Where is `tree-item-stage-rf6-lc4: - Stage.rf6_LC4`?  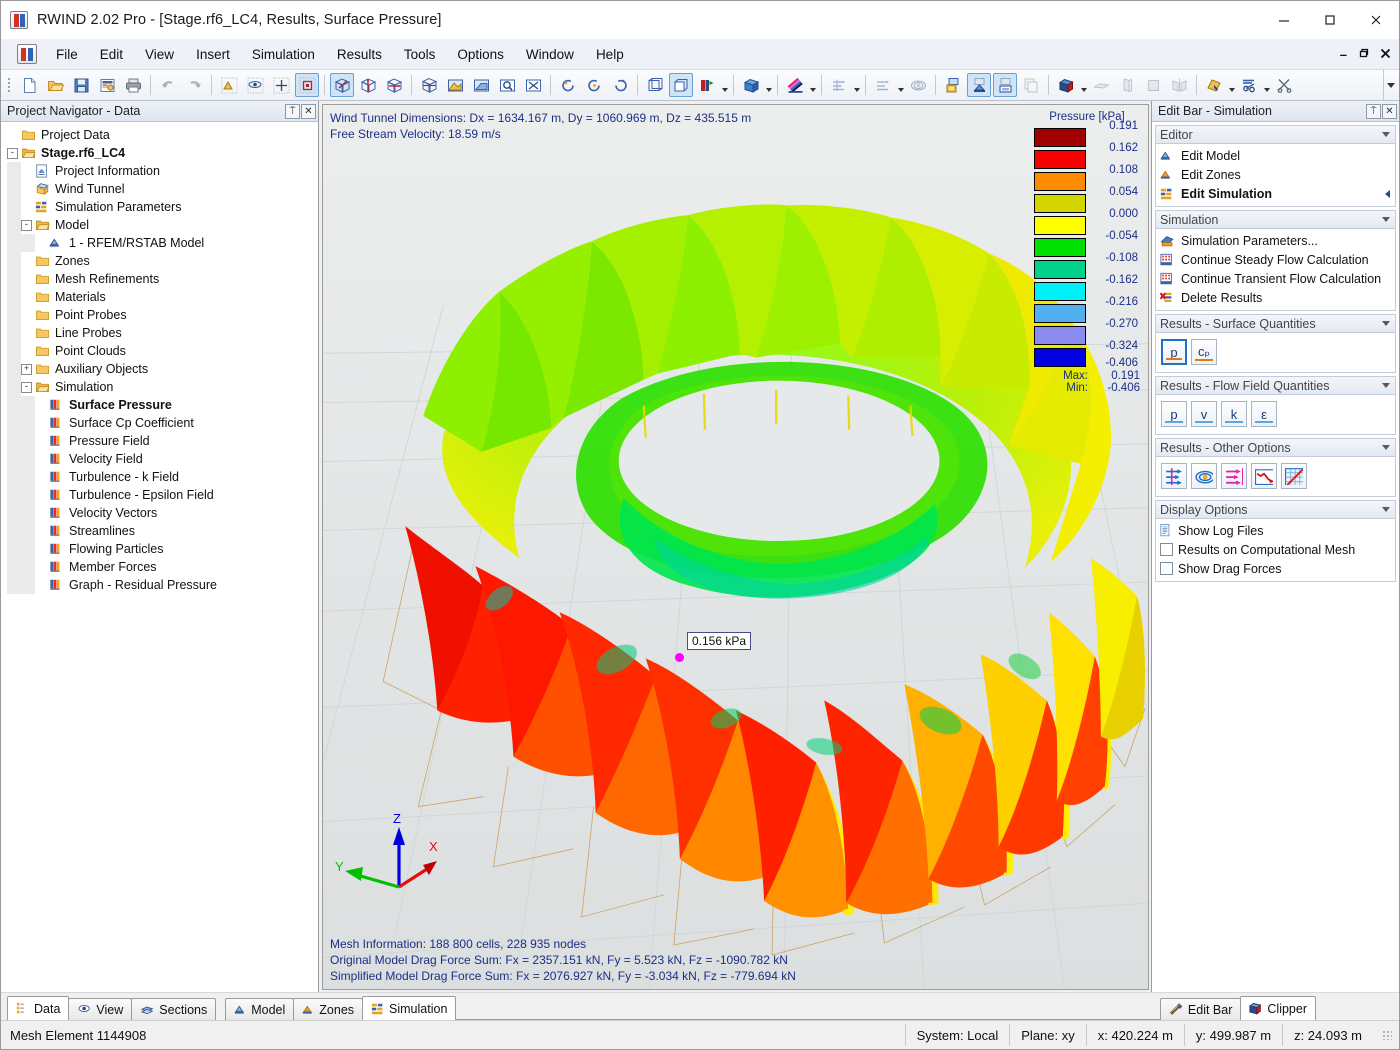 tree-item-stage-rf6-lc4: - Stage.rf6_LC4 is located at coordinates (162, 153).